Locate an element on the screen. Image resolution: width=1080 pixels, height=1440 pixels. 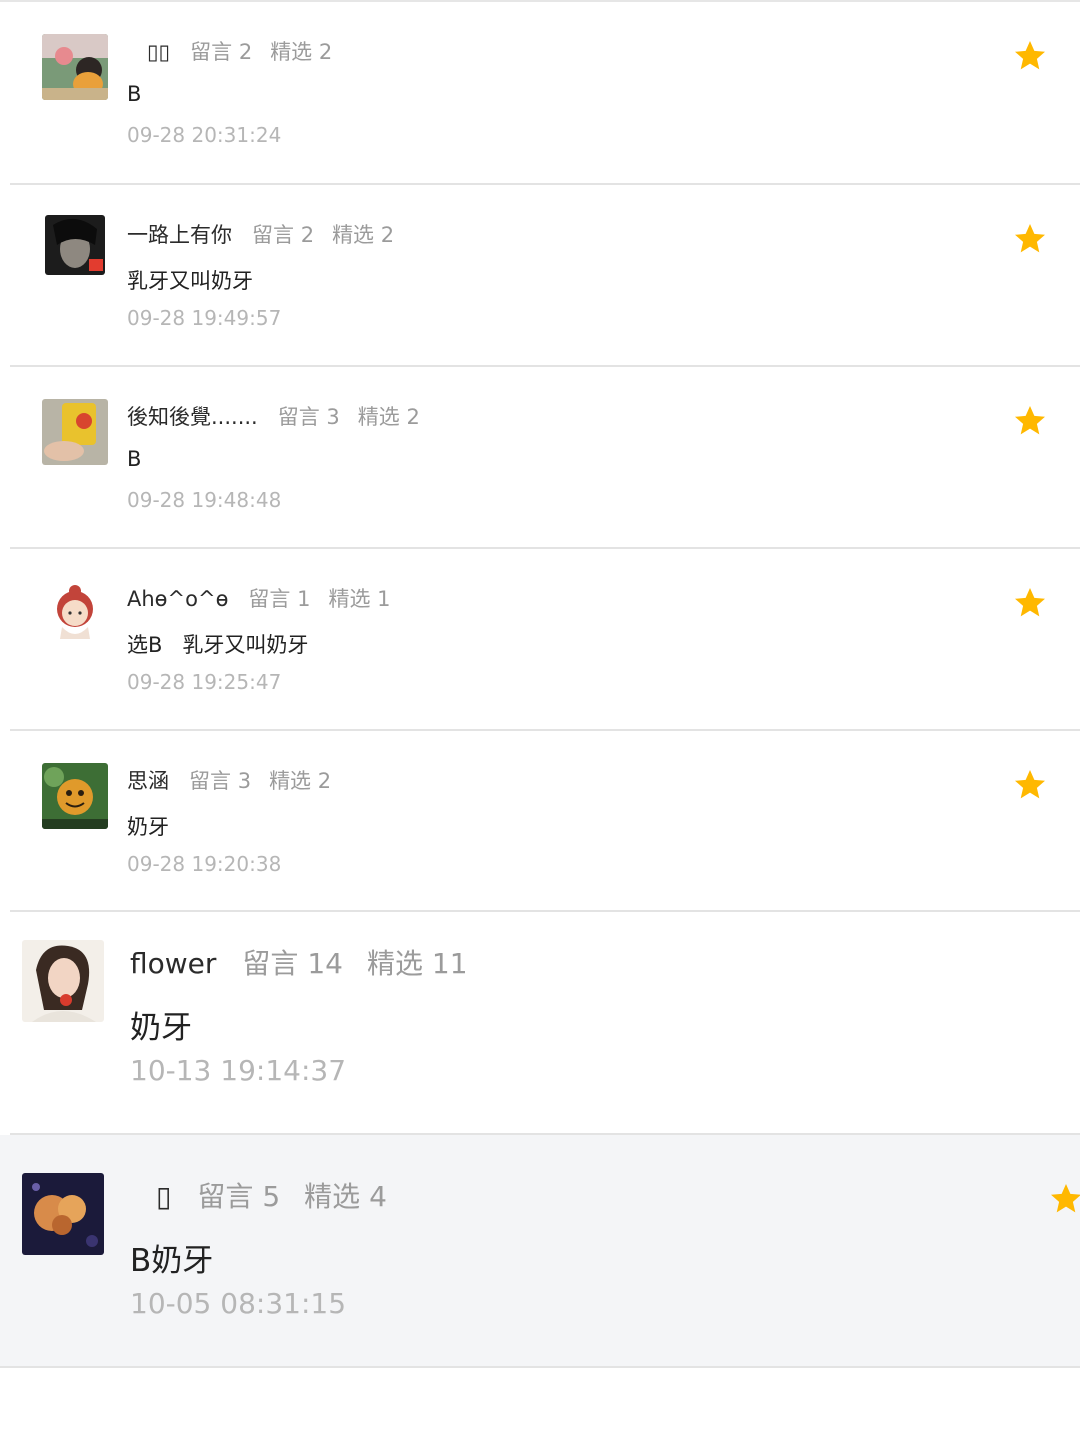
commenter-name: 思涵 is located at coordinates (148, 781).